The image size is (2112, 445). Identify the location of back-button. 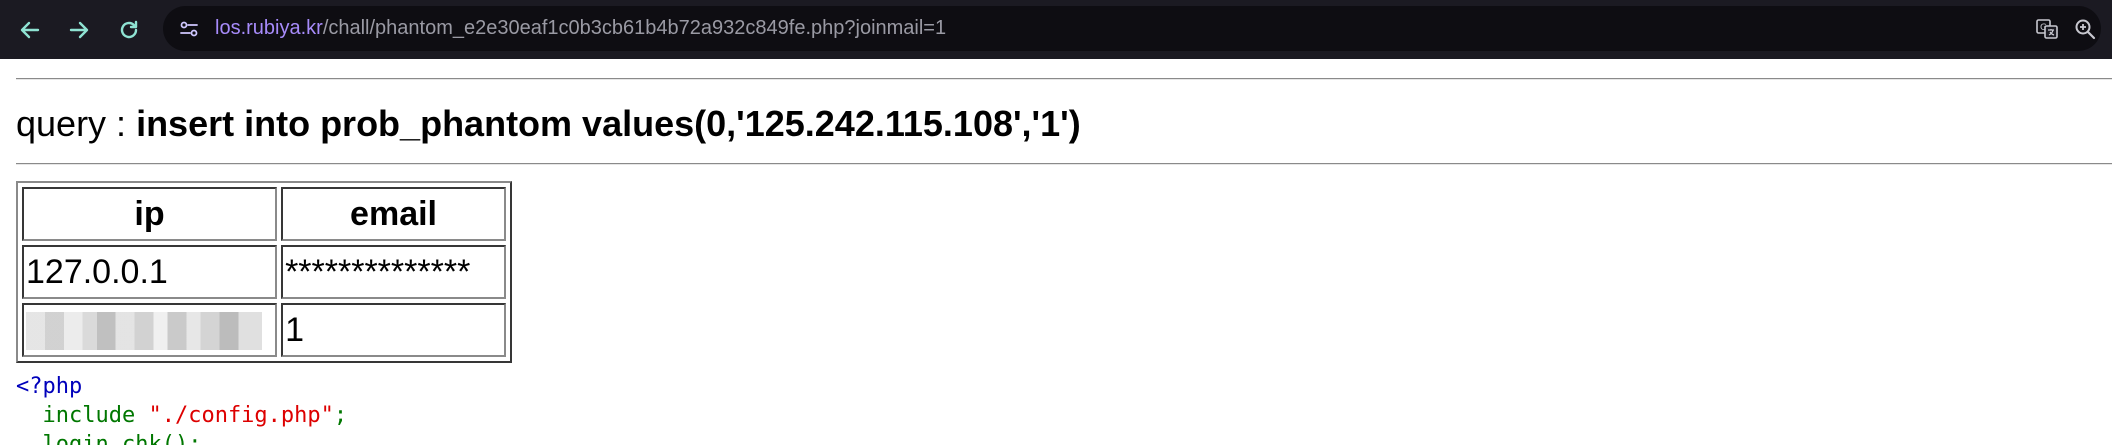
(30, 30).